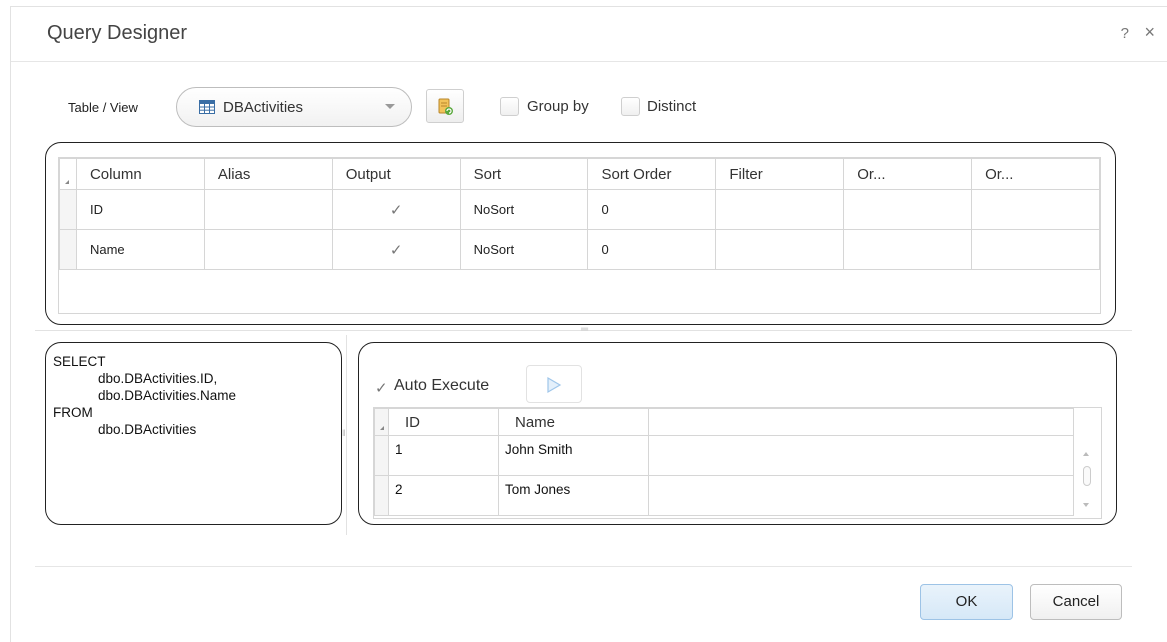 Image resolution: width=1167 pixels, height=642 pixels. I want to click on auto-execute-label: Auto Execute, so click(442, 385).